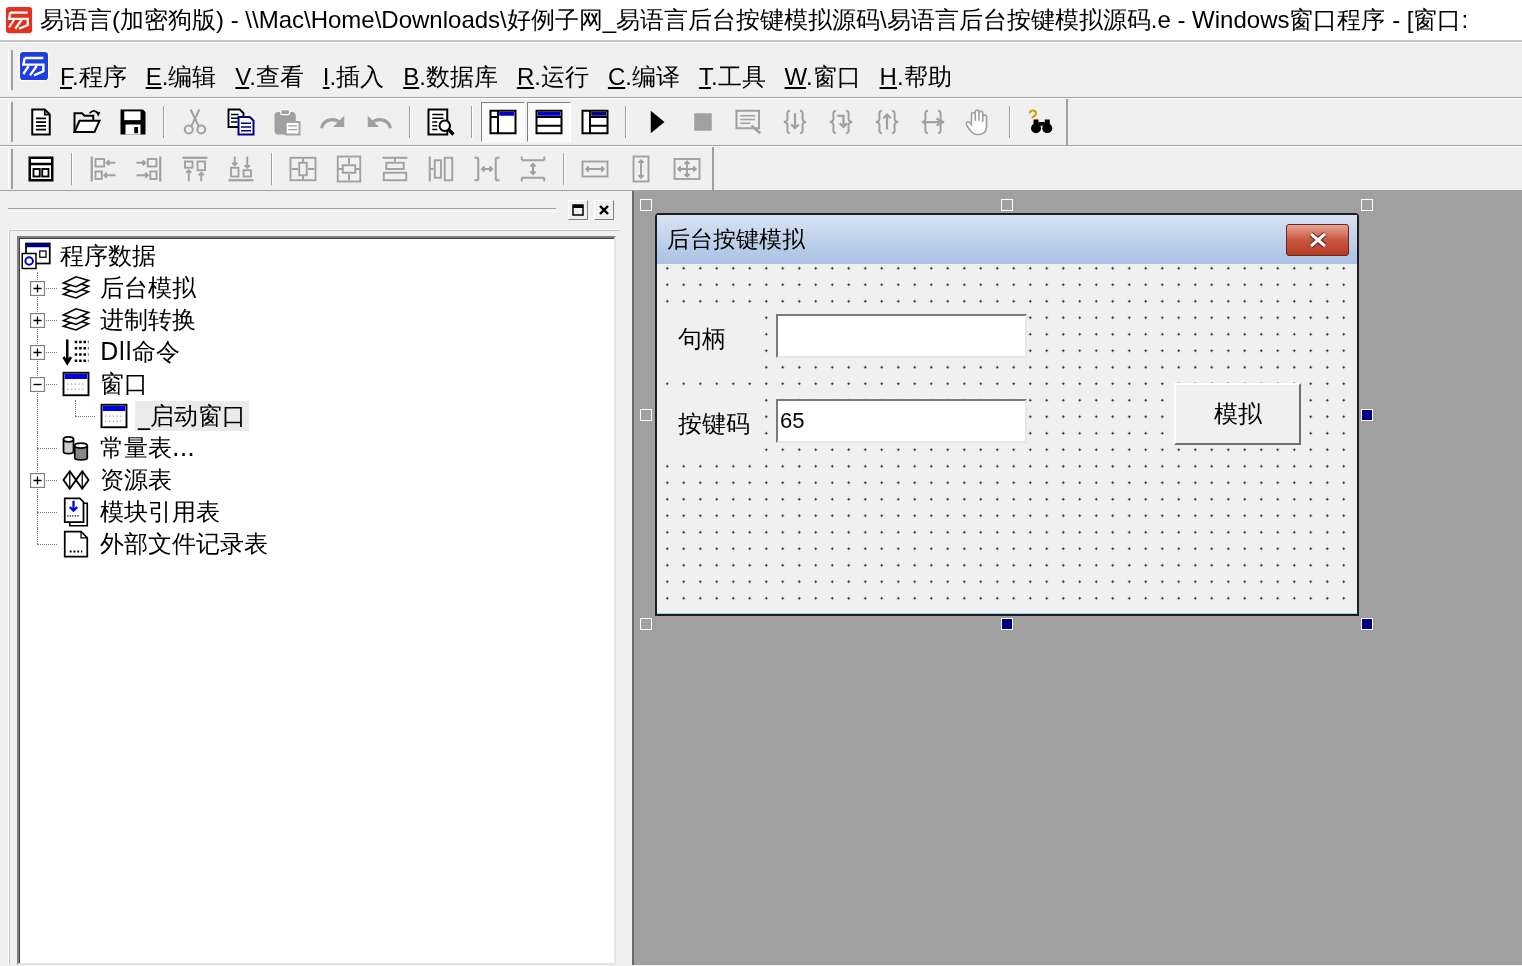  I want to click on menu-item: R.运行, so click(552, 70).